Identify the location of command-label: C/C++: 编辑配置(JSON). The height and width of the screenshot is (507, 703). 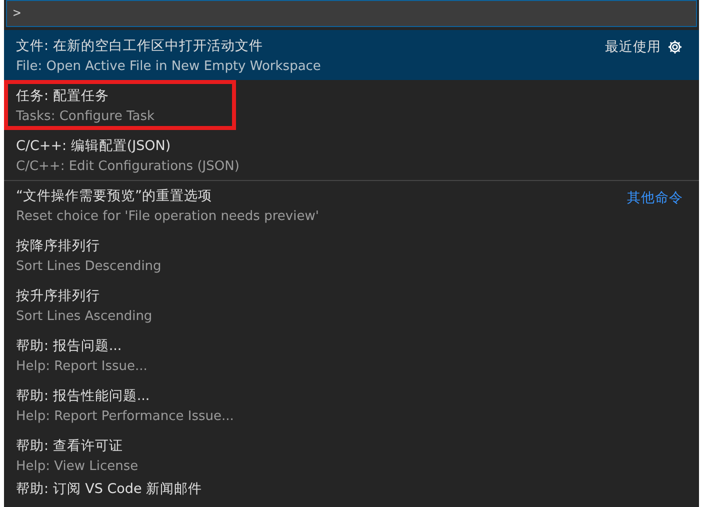
(94, 145).